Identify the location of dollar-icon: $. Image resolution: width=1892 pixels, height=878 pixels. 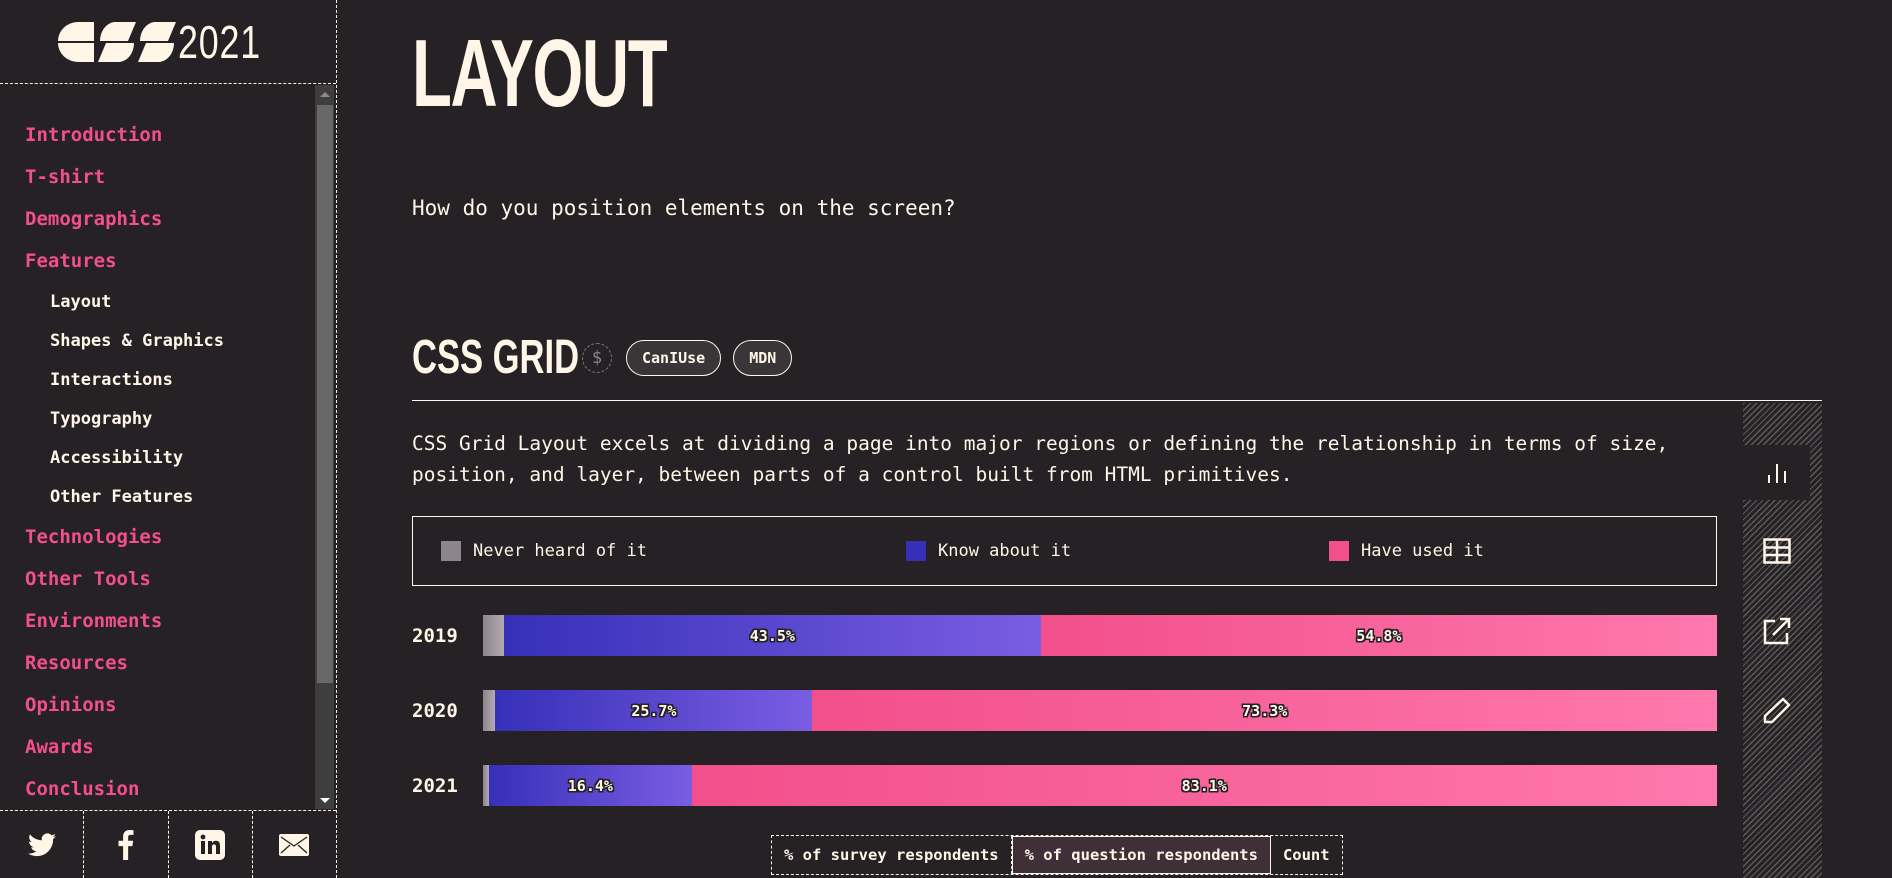
(597, 358).